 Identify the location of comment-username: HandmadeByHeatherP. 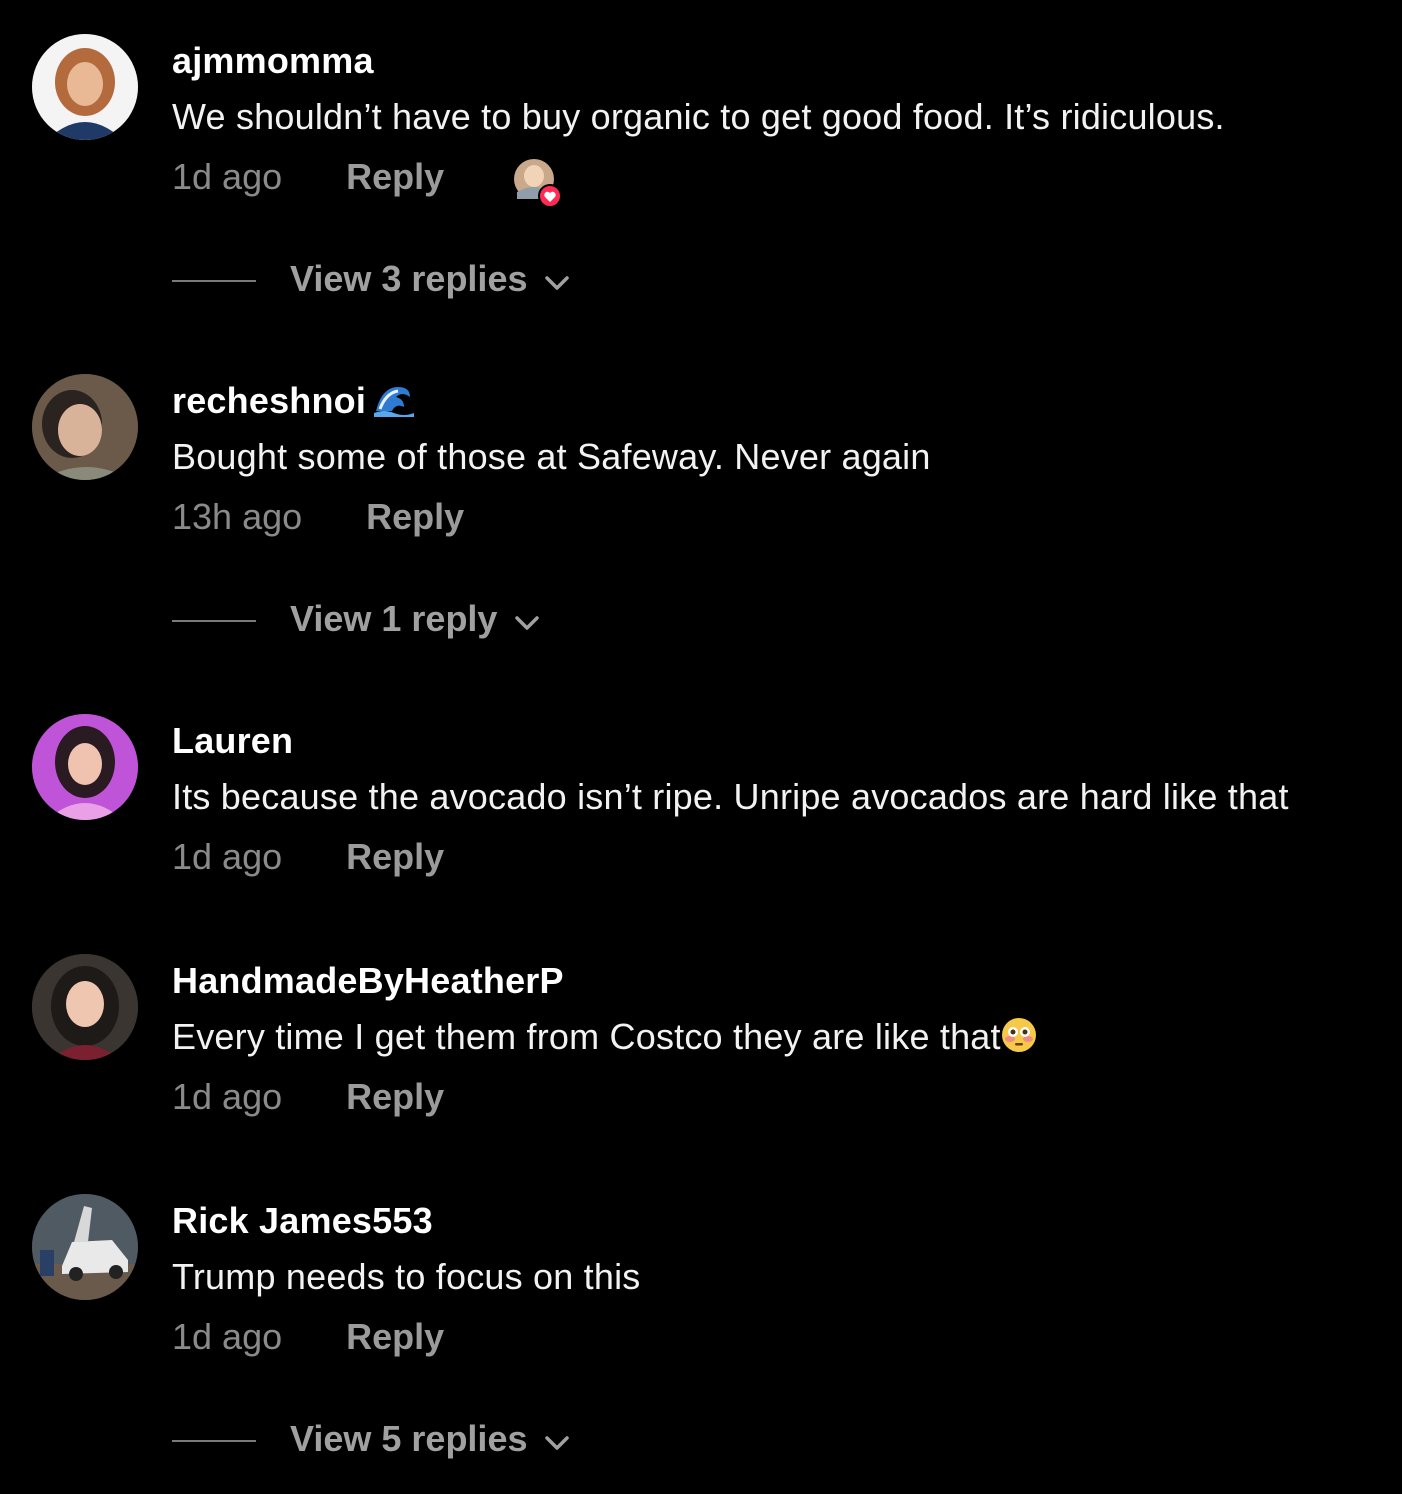
(368, 981).